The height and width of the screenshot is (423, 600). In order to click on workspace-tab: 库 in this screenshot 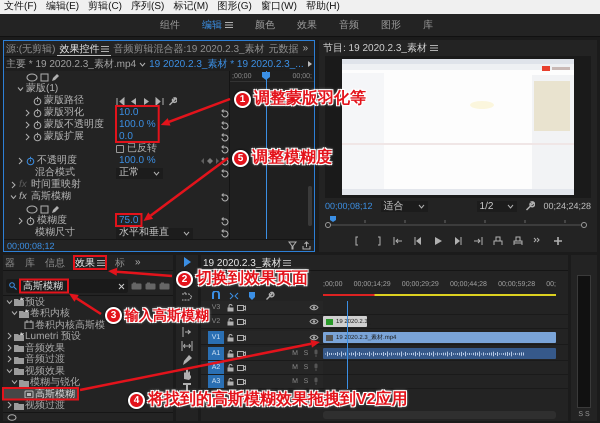, I will do `click(428, 25)`.